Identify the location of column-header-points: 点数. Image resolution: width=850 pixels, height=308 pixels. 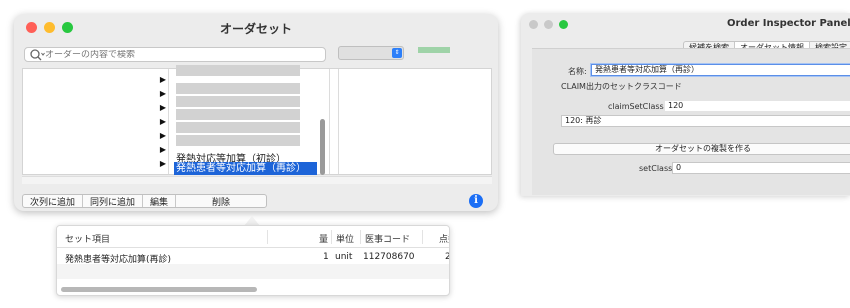
(444, 238).